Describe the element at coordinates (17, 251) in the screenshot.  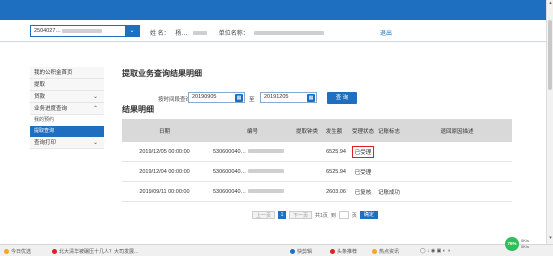
I see `taskbar-favorites: 今日优选` at that location.